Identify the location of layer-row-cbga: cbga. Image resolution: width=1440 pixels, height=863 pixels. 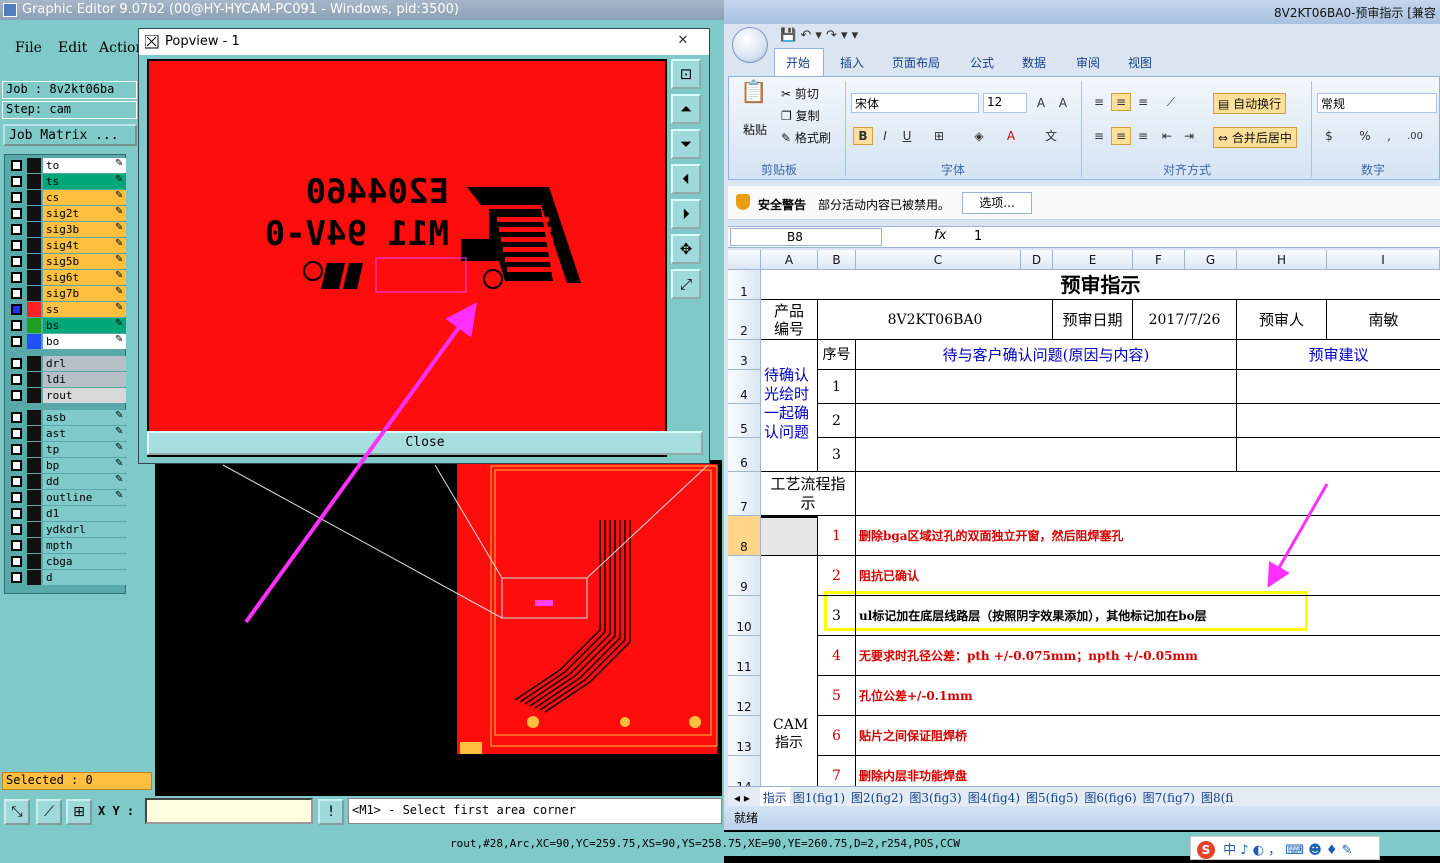
(66, 561).